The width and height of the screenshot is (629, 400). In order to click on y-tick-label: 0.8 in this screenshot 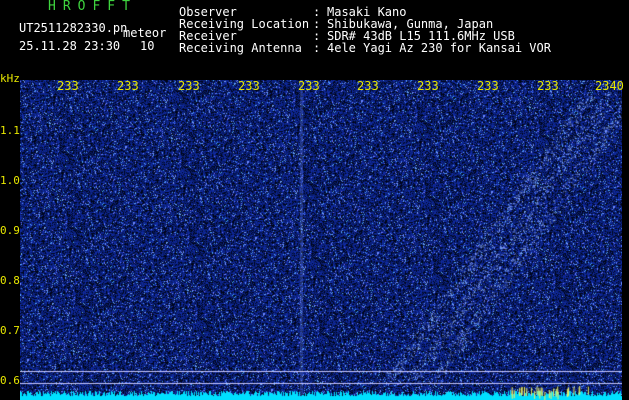, I will do `click(10, 280)`.